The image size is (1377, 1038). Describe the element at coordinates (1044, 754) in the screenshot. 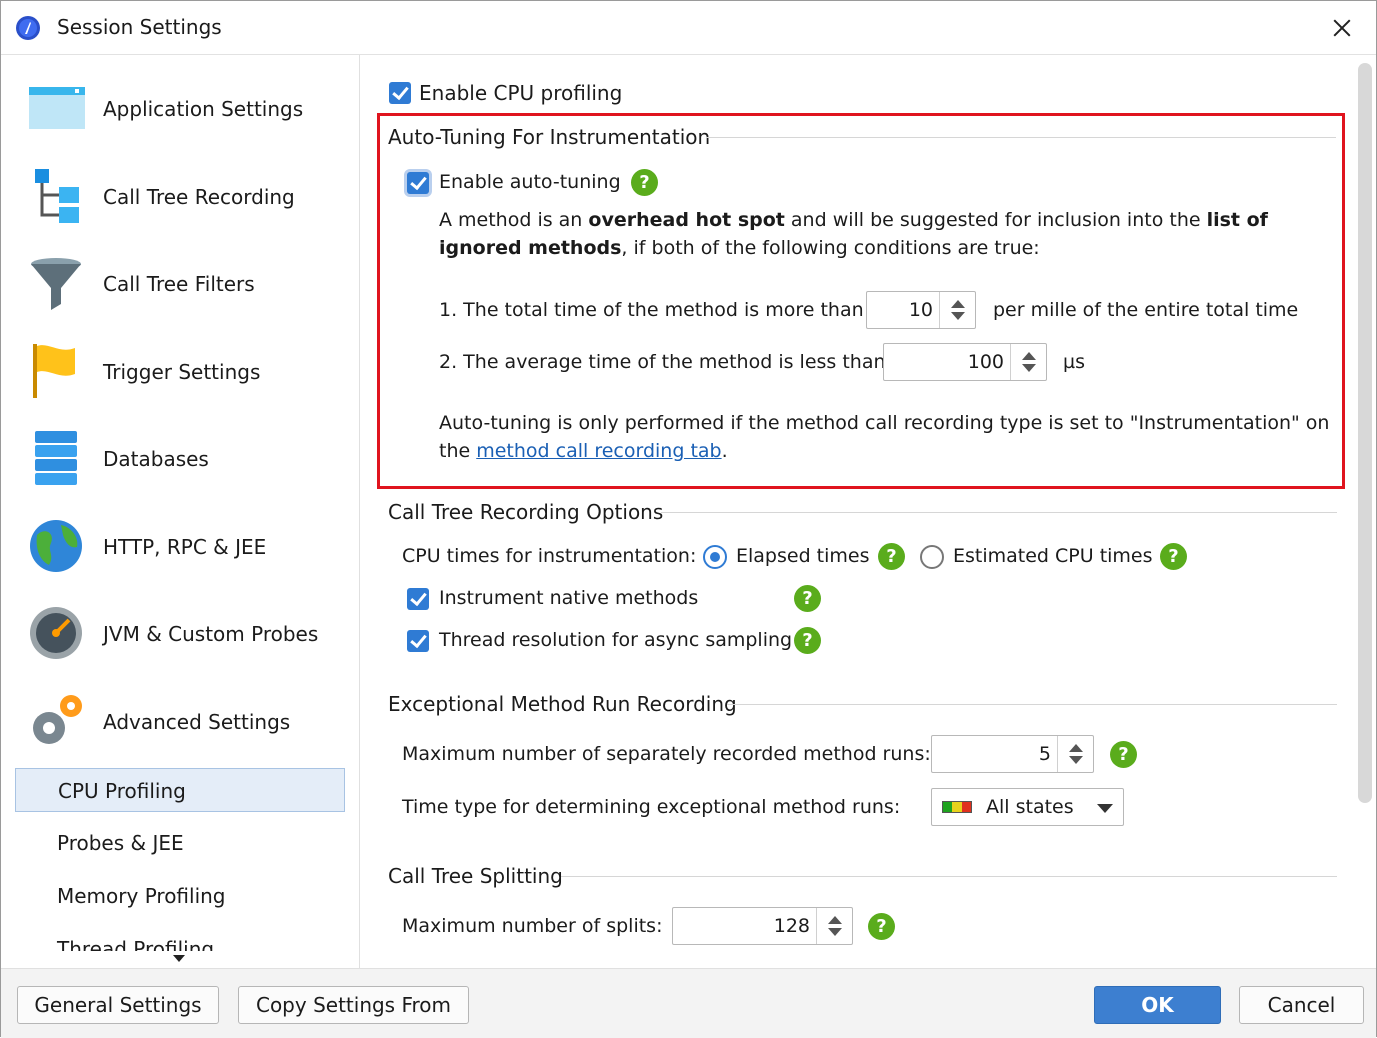

I see `max-method-runs-value: 5` at that location.